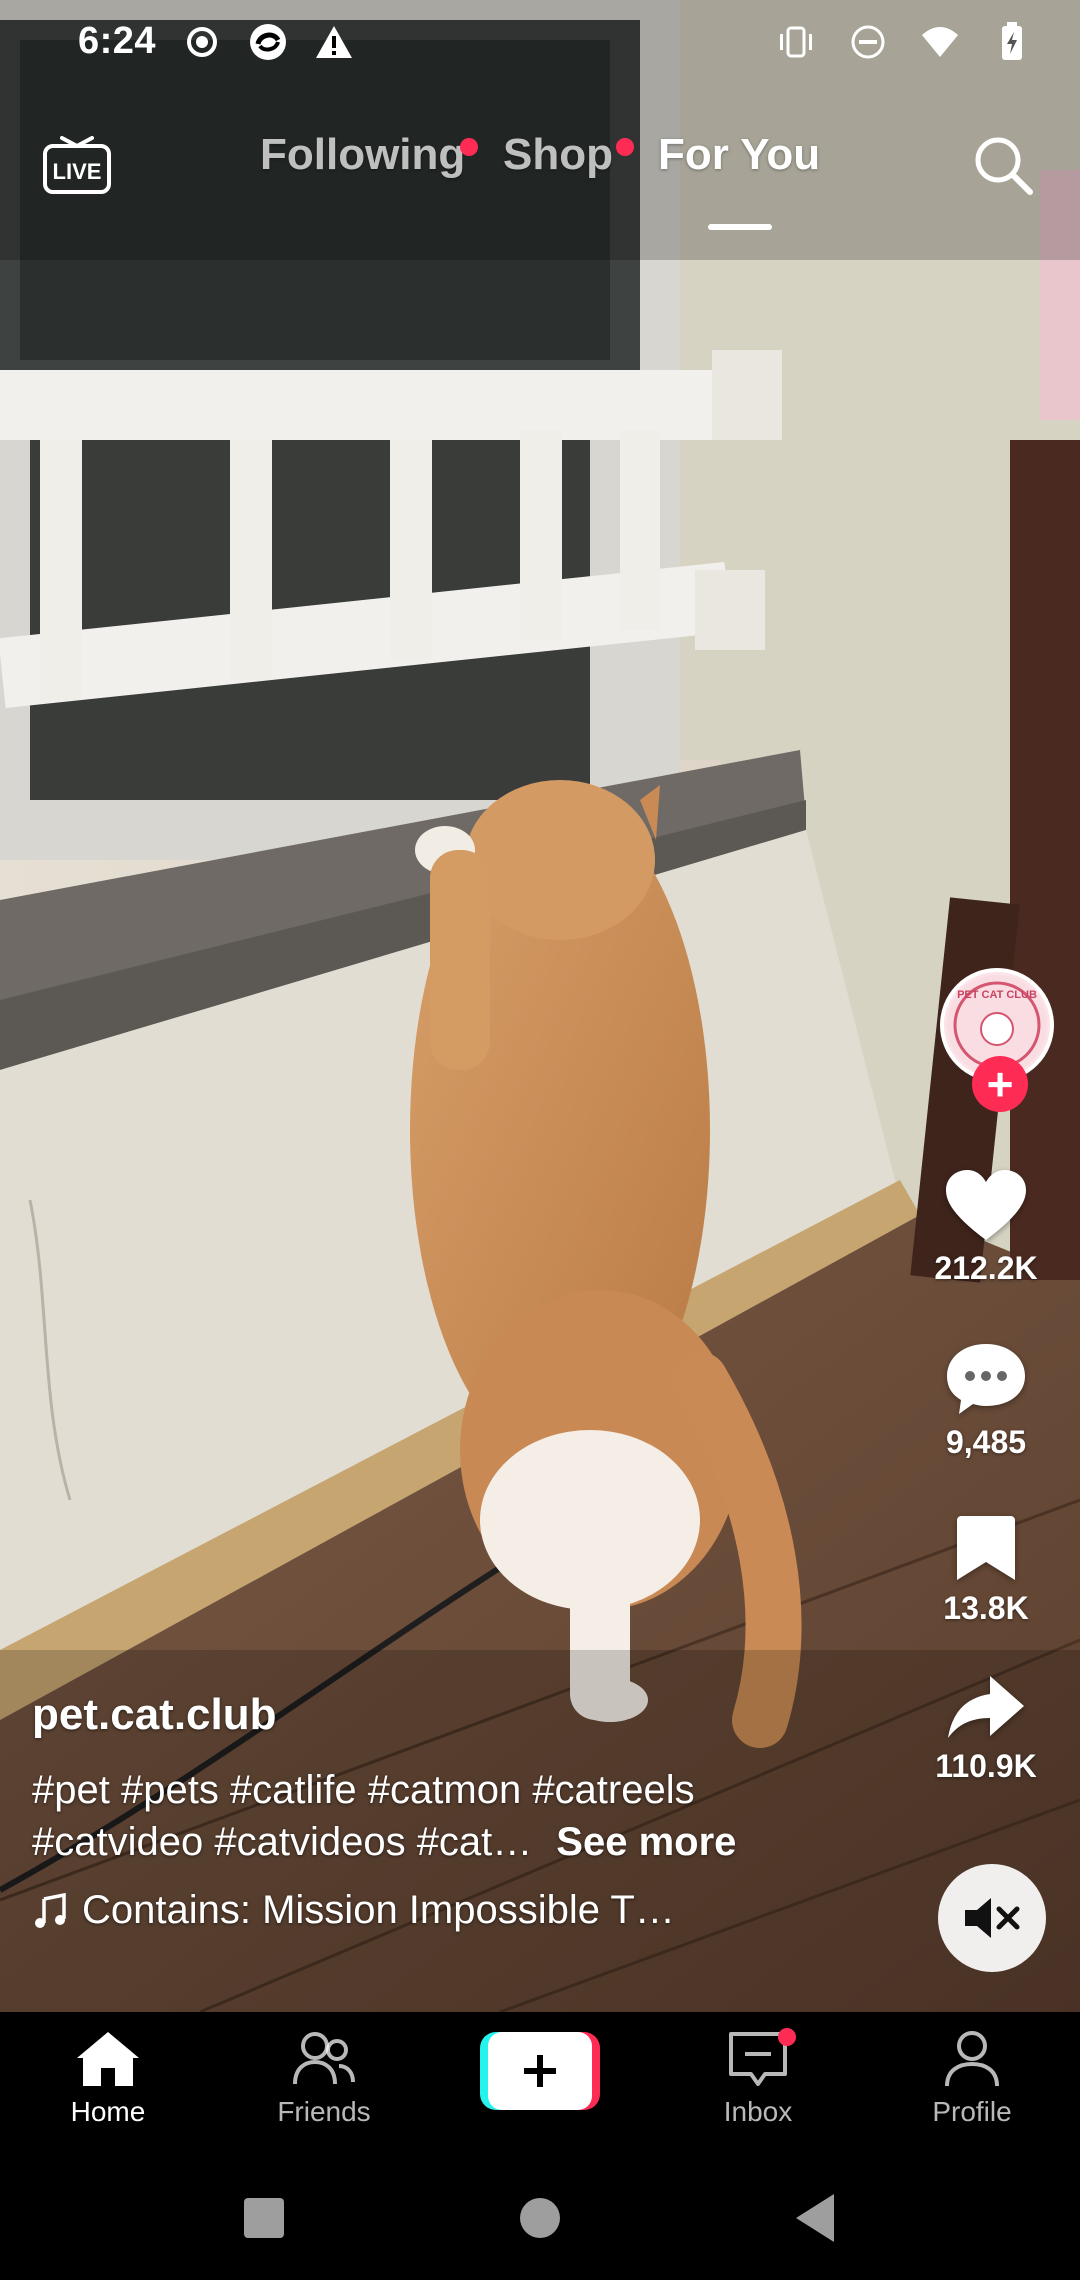 The image size is (1080, 2280). Describe the element at coordinates (108, 2059) in the screenshot. I see `home-icon` at that location.